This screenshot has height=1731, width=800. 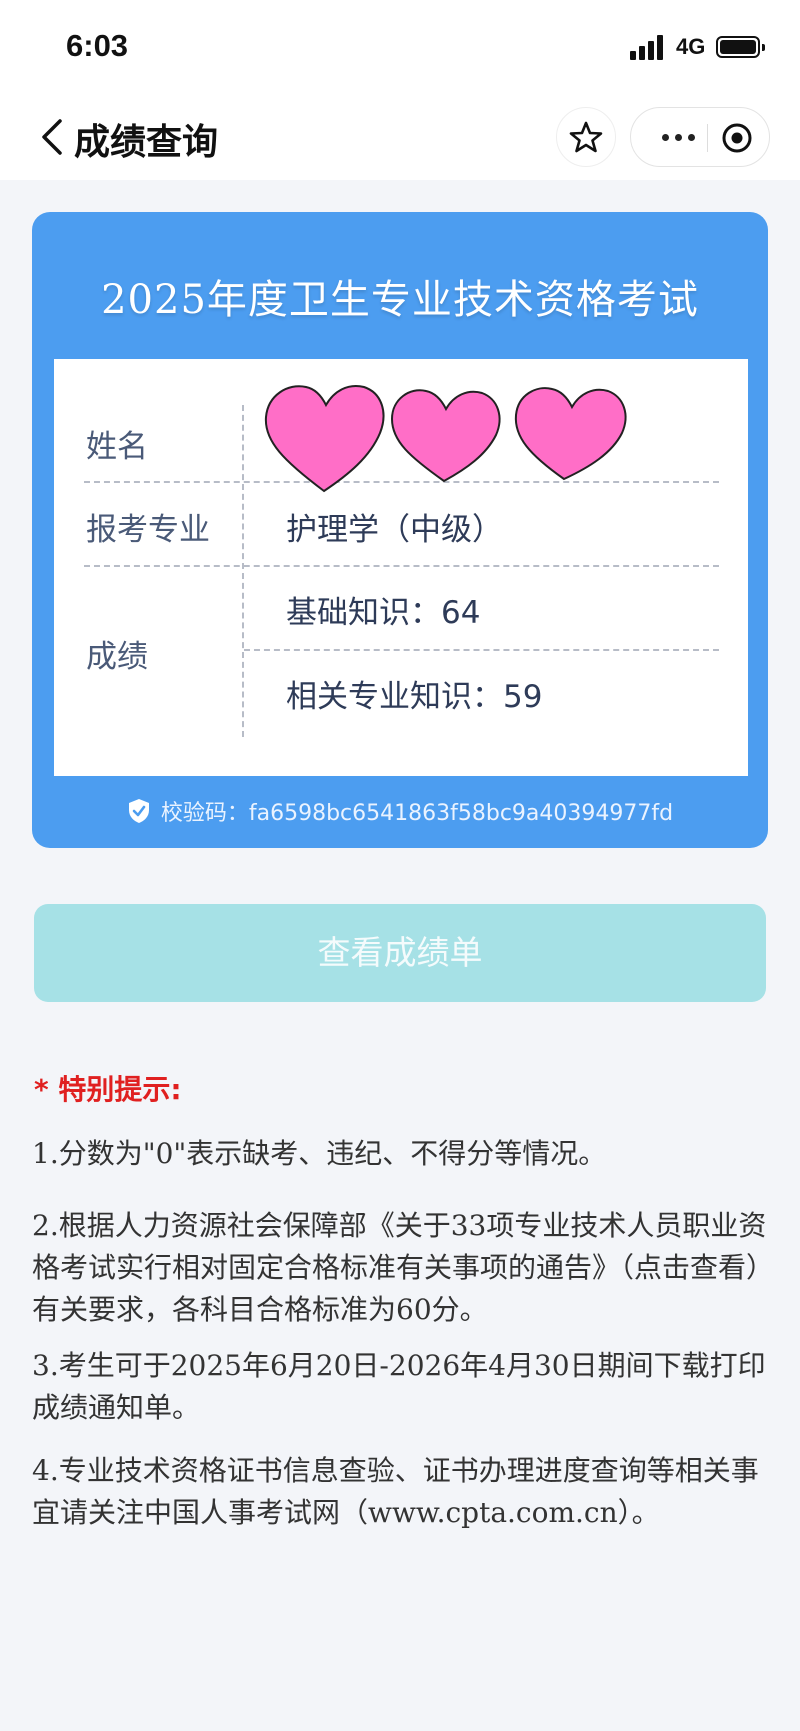 What do you see at coordinates (319, 1153) in the screenshot?
I see `notice-item-1: 1.分数为"0"表示缺考、违纪、不得分等情况。` at bounding box center [319, 1153].